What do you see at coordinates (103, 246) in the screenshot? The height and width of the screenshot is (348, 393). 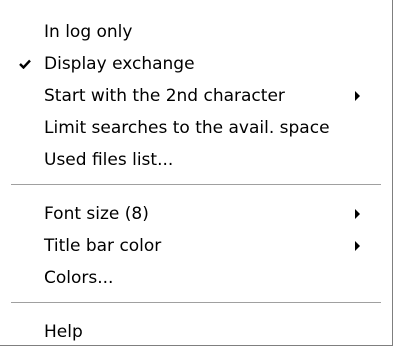 I see `menu-item-label: Title bar color` at bounding box center [103, 246].